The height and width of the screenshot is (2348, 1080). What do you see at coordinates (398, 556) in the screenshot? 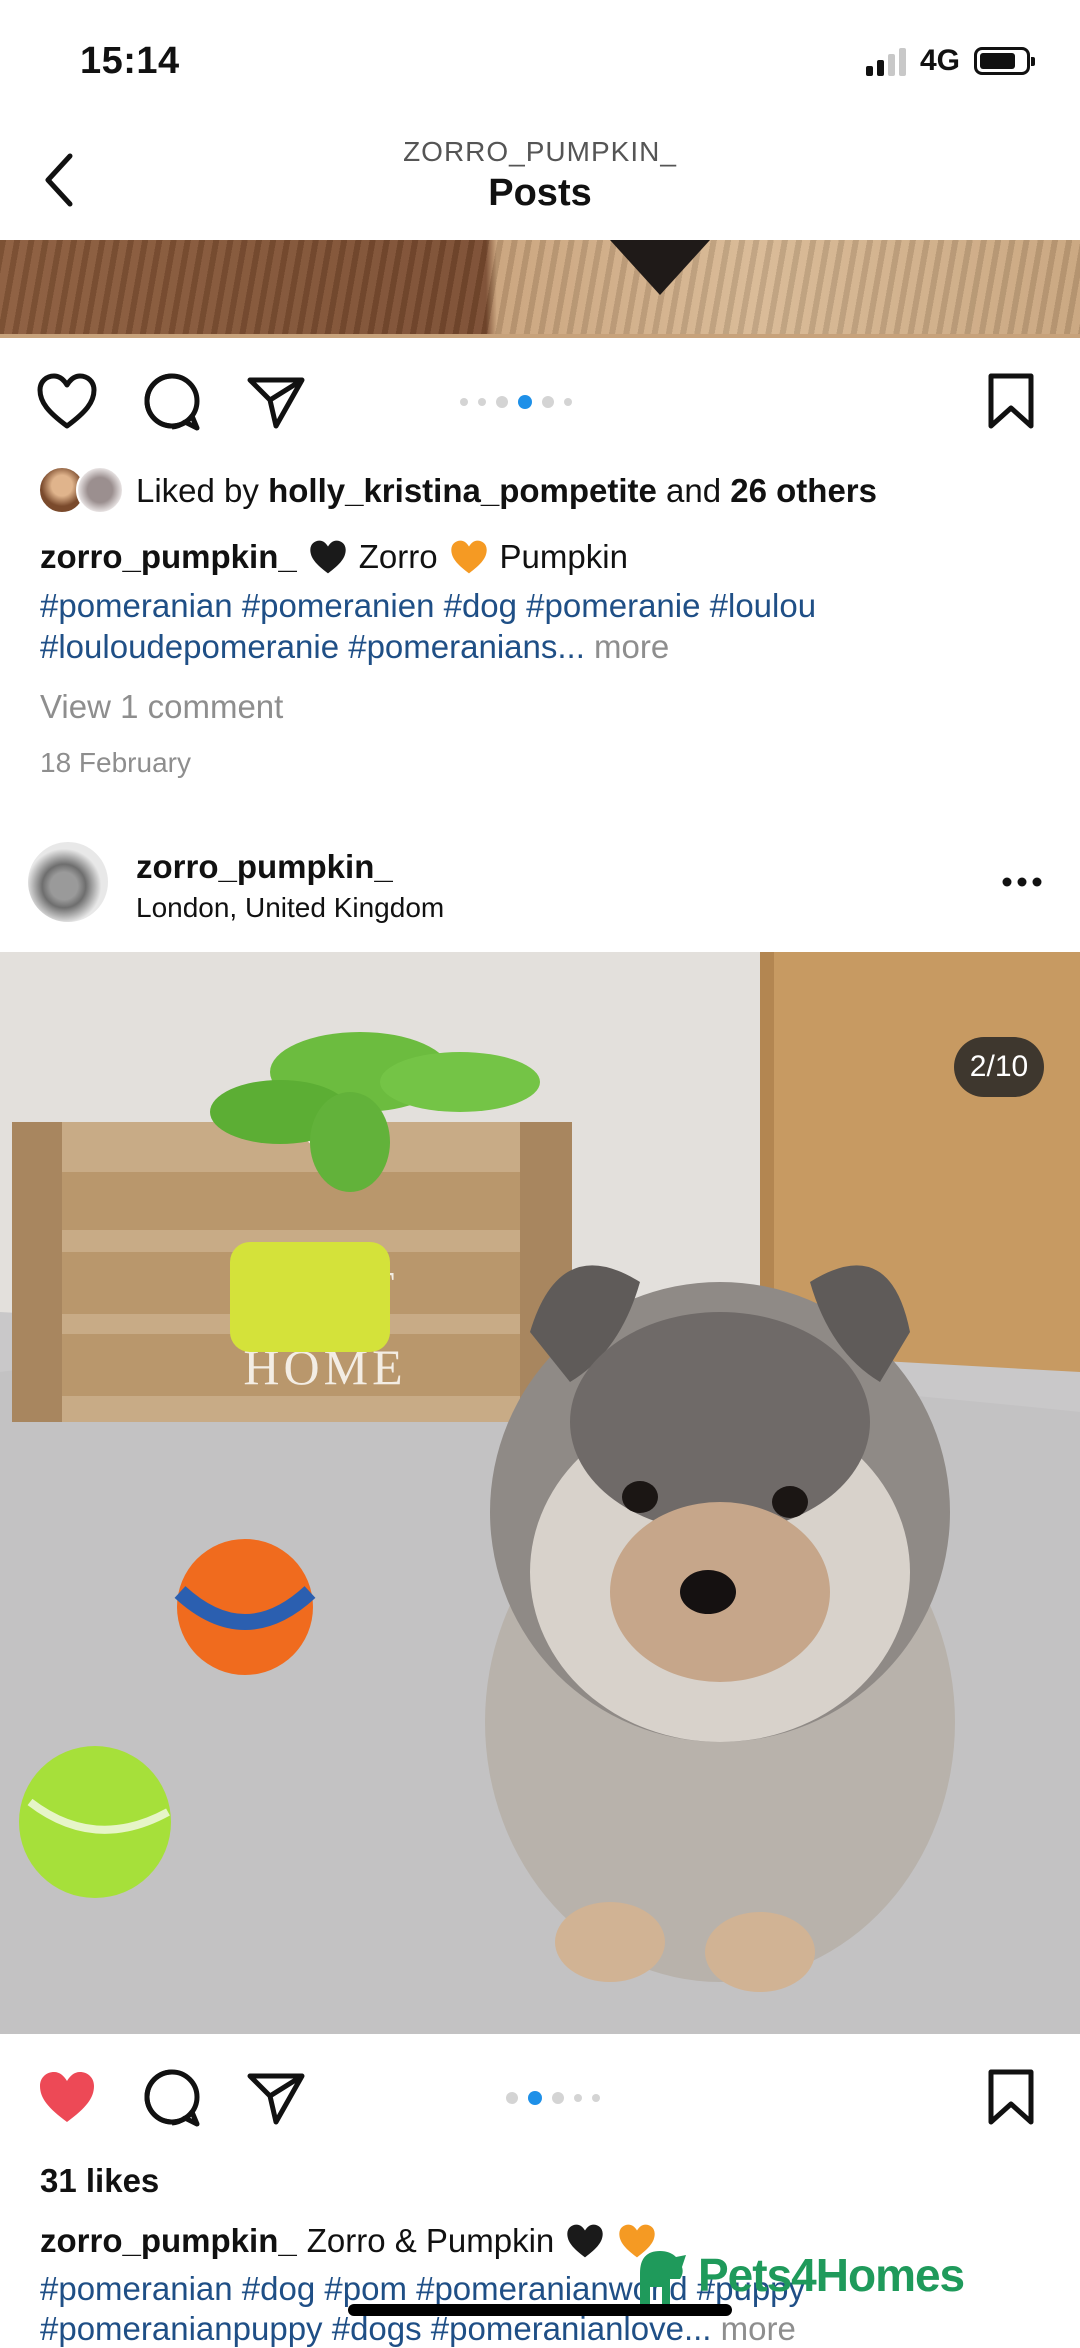
I see `caption-text: Zorro` at bounding box center [398, 556].